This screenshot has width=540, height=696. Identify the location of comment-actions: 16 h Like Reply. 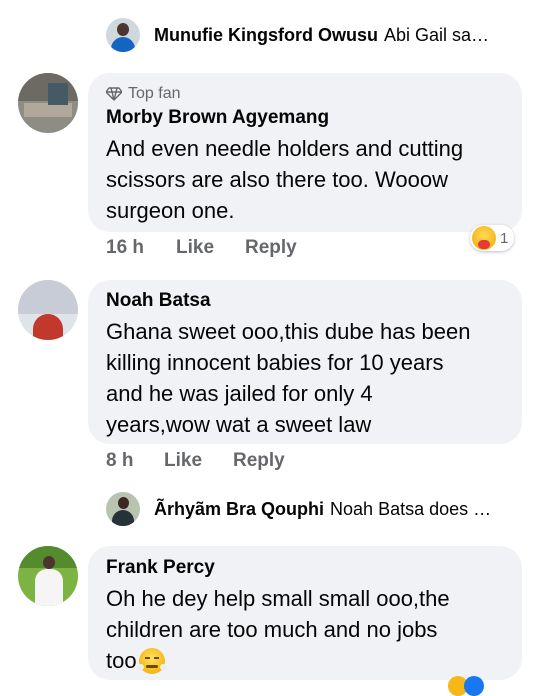
(201, 248).